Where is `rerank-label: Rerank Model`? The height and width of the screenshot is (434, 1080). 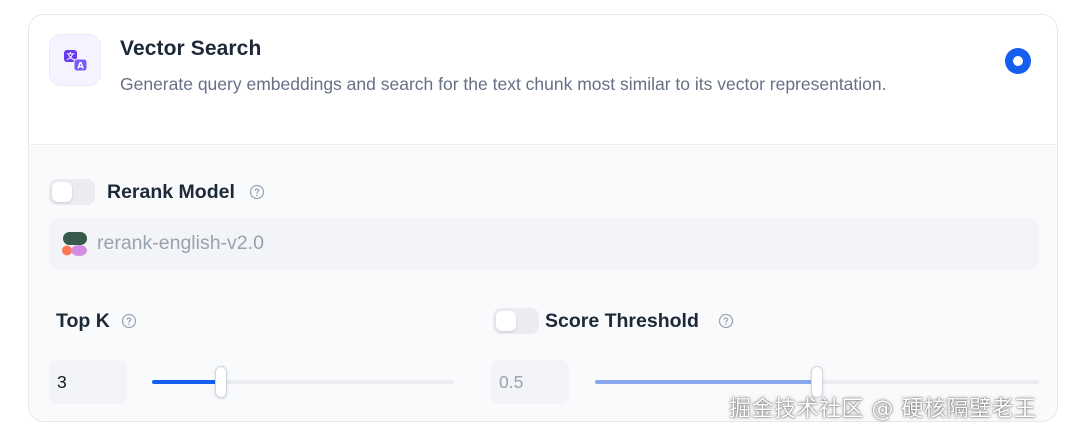
rerank-label: Rerank Model is located at coordinates (171, 192).